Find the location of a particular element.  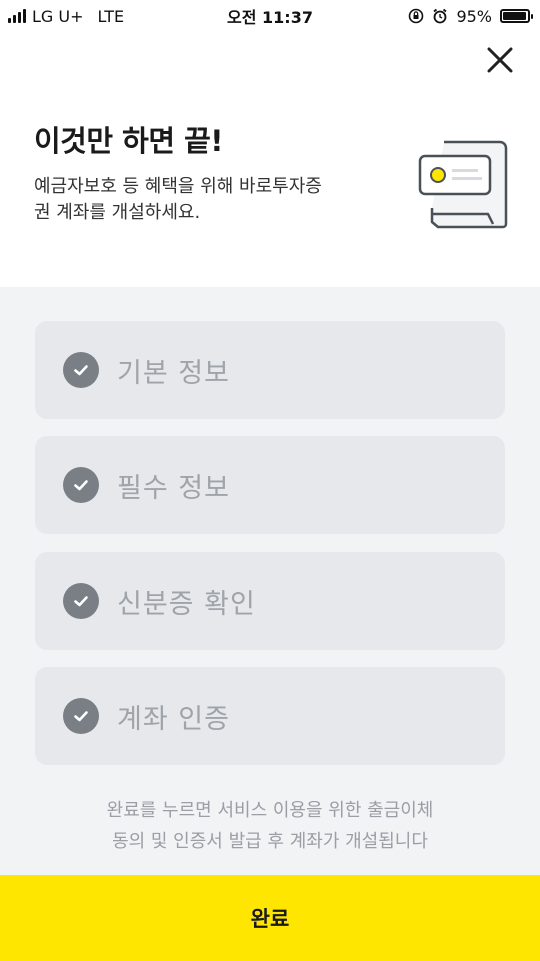

battery-percent: 95% is located at coordinates (474, 16).